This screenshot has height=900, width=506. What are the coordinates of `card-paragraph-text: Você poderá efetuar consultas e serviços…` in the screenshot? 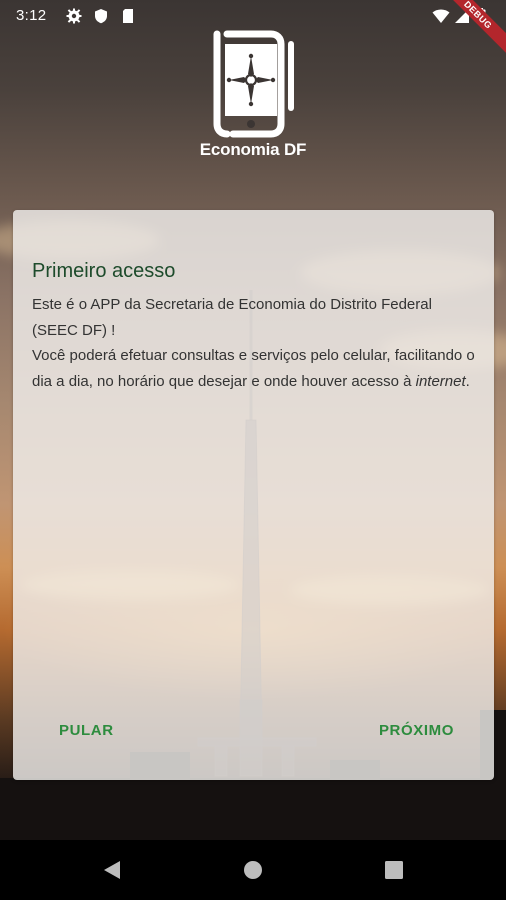 It's located at (253, 368).